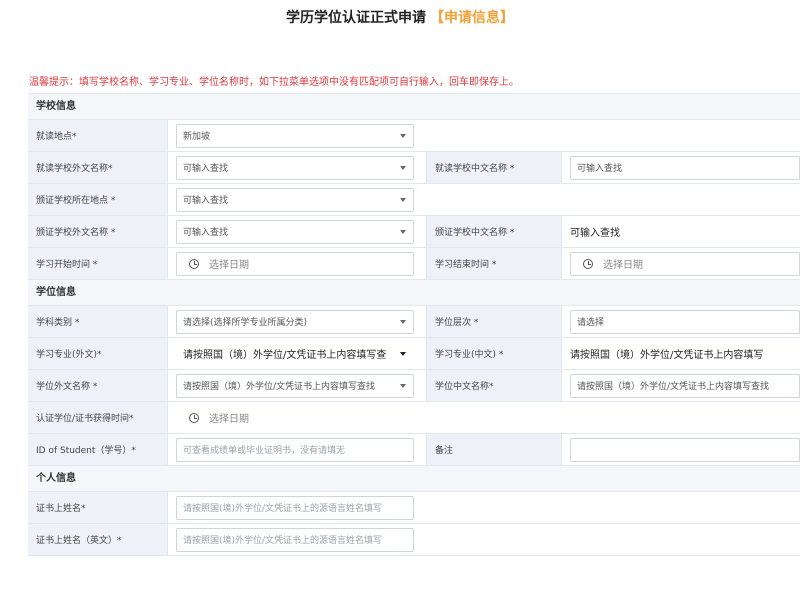 This screenshot has width=800, height=590. What do you see at coordinates (494, 167) in the screenshot?
I see `school-chinese-name-label: 就读学校中文名称 *` at bounding box center [494, 167].